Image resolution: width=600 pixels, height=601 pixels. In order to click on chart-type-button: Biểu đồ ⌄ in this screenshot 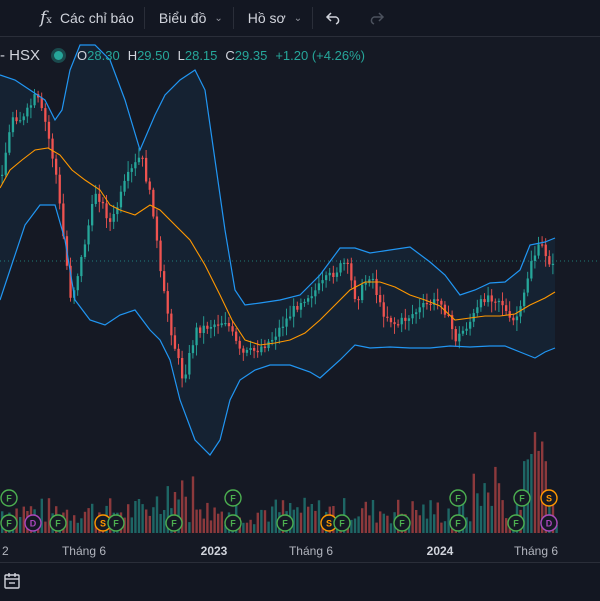, I will do `click(189, 18)`.